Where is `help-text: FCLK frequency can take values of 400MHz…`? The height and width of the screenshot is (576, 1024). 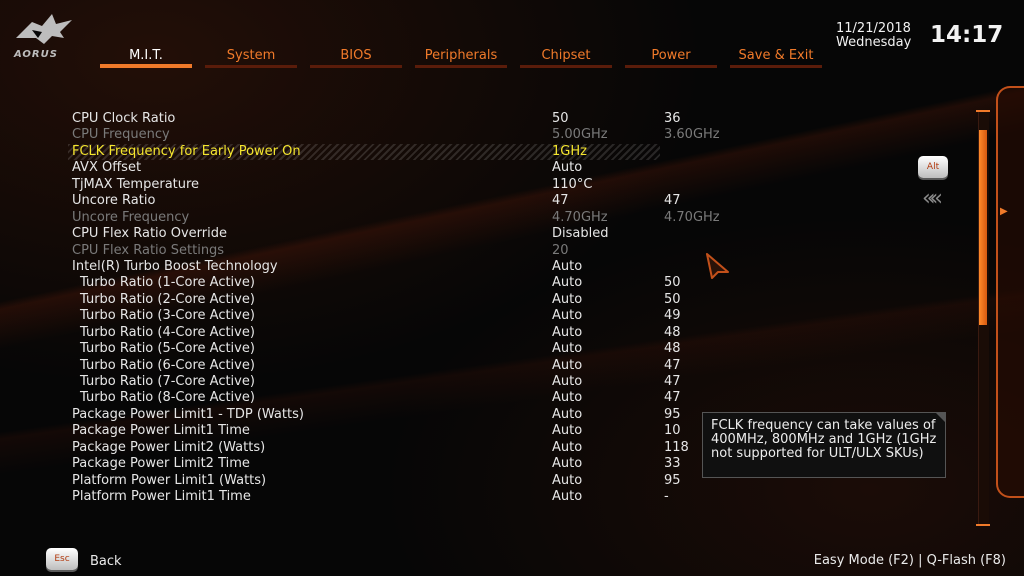
help-text: FCLK frequency can take values of 400MHz… is located at coordinates (824, 439).